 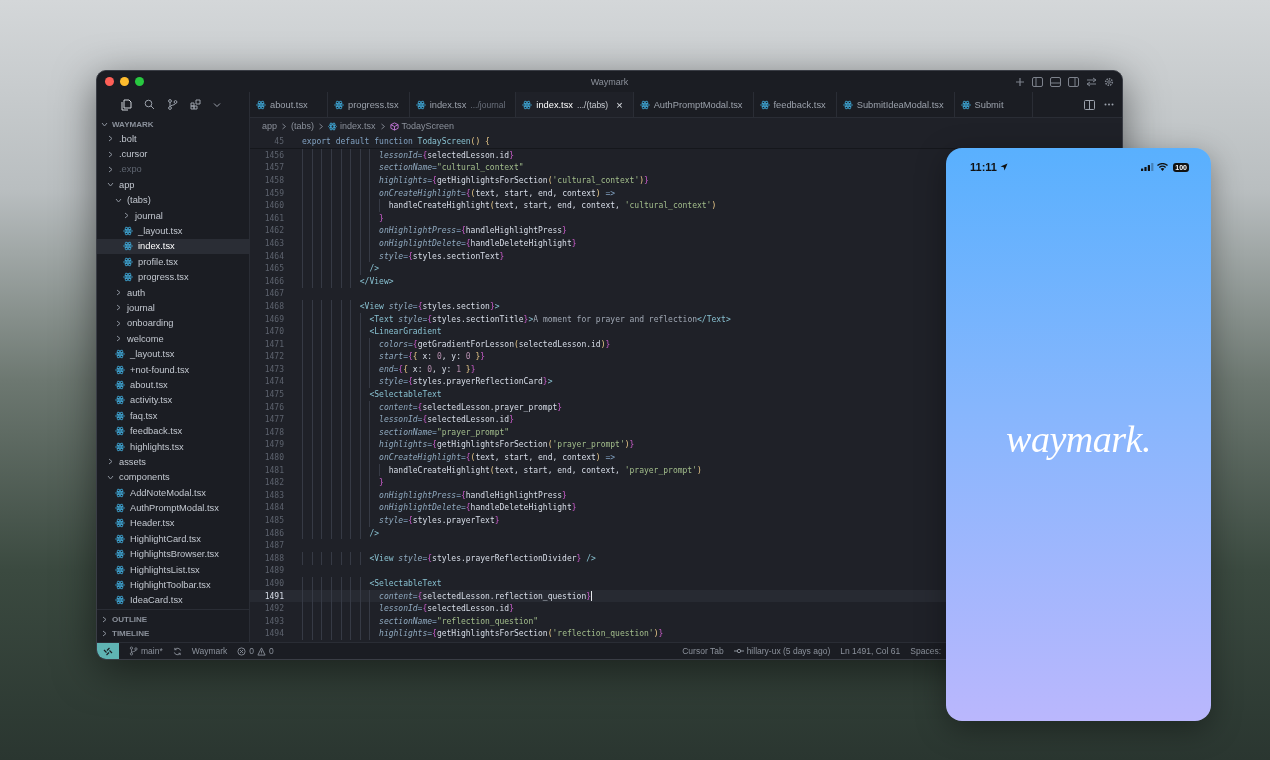 I want to click on branch-status: main*, so click(x=146, y=651).